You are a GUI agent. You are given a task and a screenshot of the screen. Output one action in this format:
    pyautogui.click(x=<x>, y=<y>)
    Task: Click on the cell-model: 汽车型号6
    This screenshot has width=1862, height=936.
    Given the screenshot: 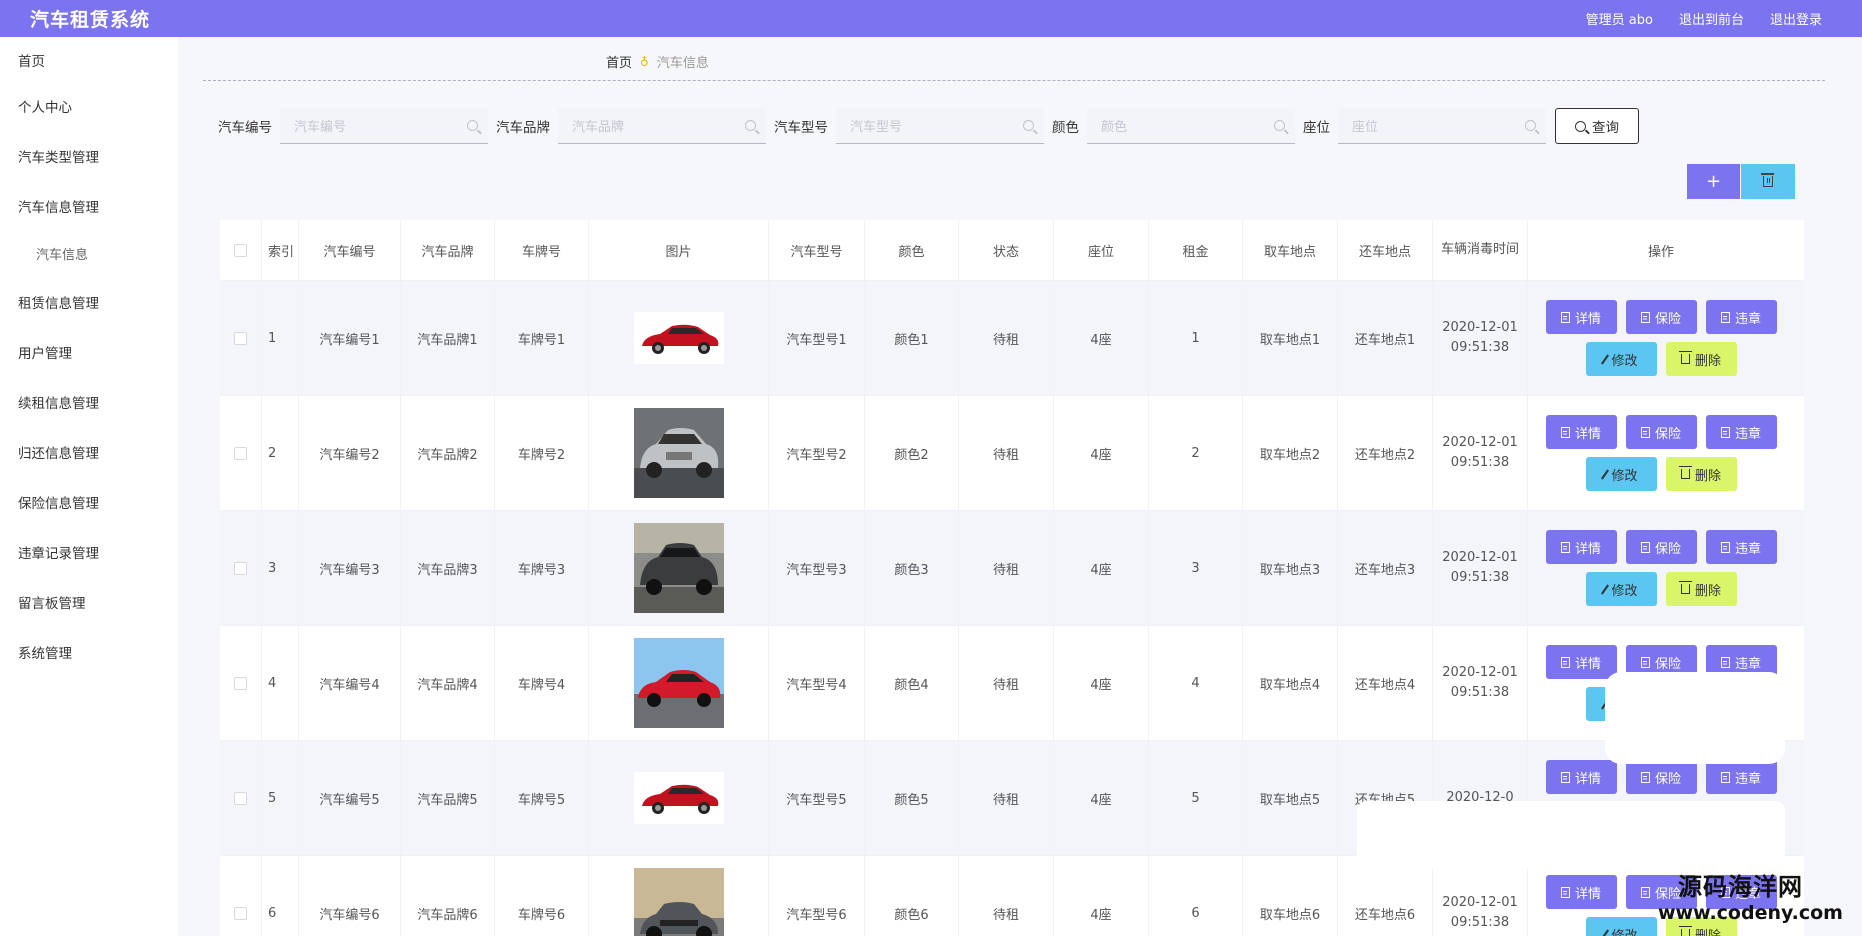 What is the action you would take?
    pyautogui.click(x=817, y=896)
    